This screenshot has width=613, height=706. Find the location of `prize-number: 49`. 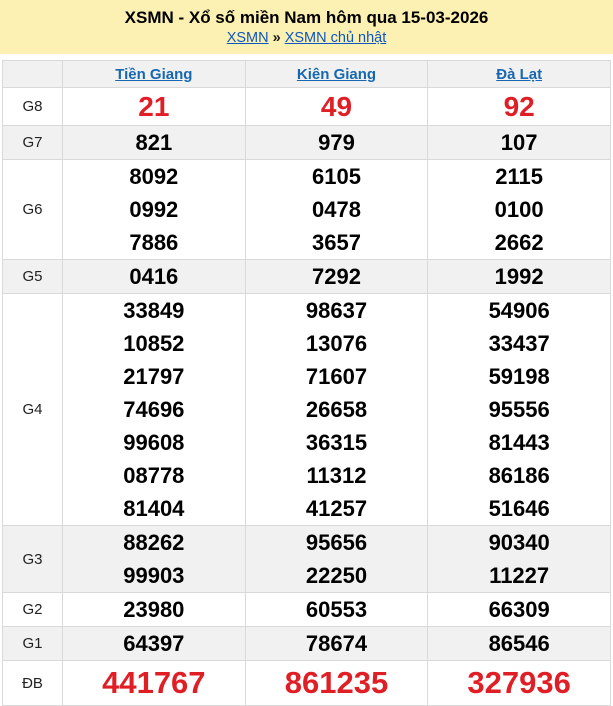

prize-number: 49 is located at coordinates (336, 106).